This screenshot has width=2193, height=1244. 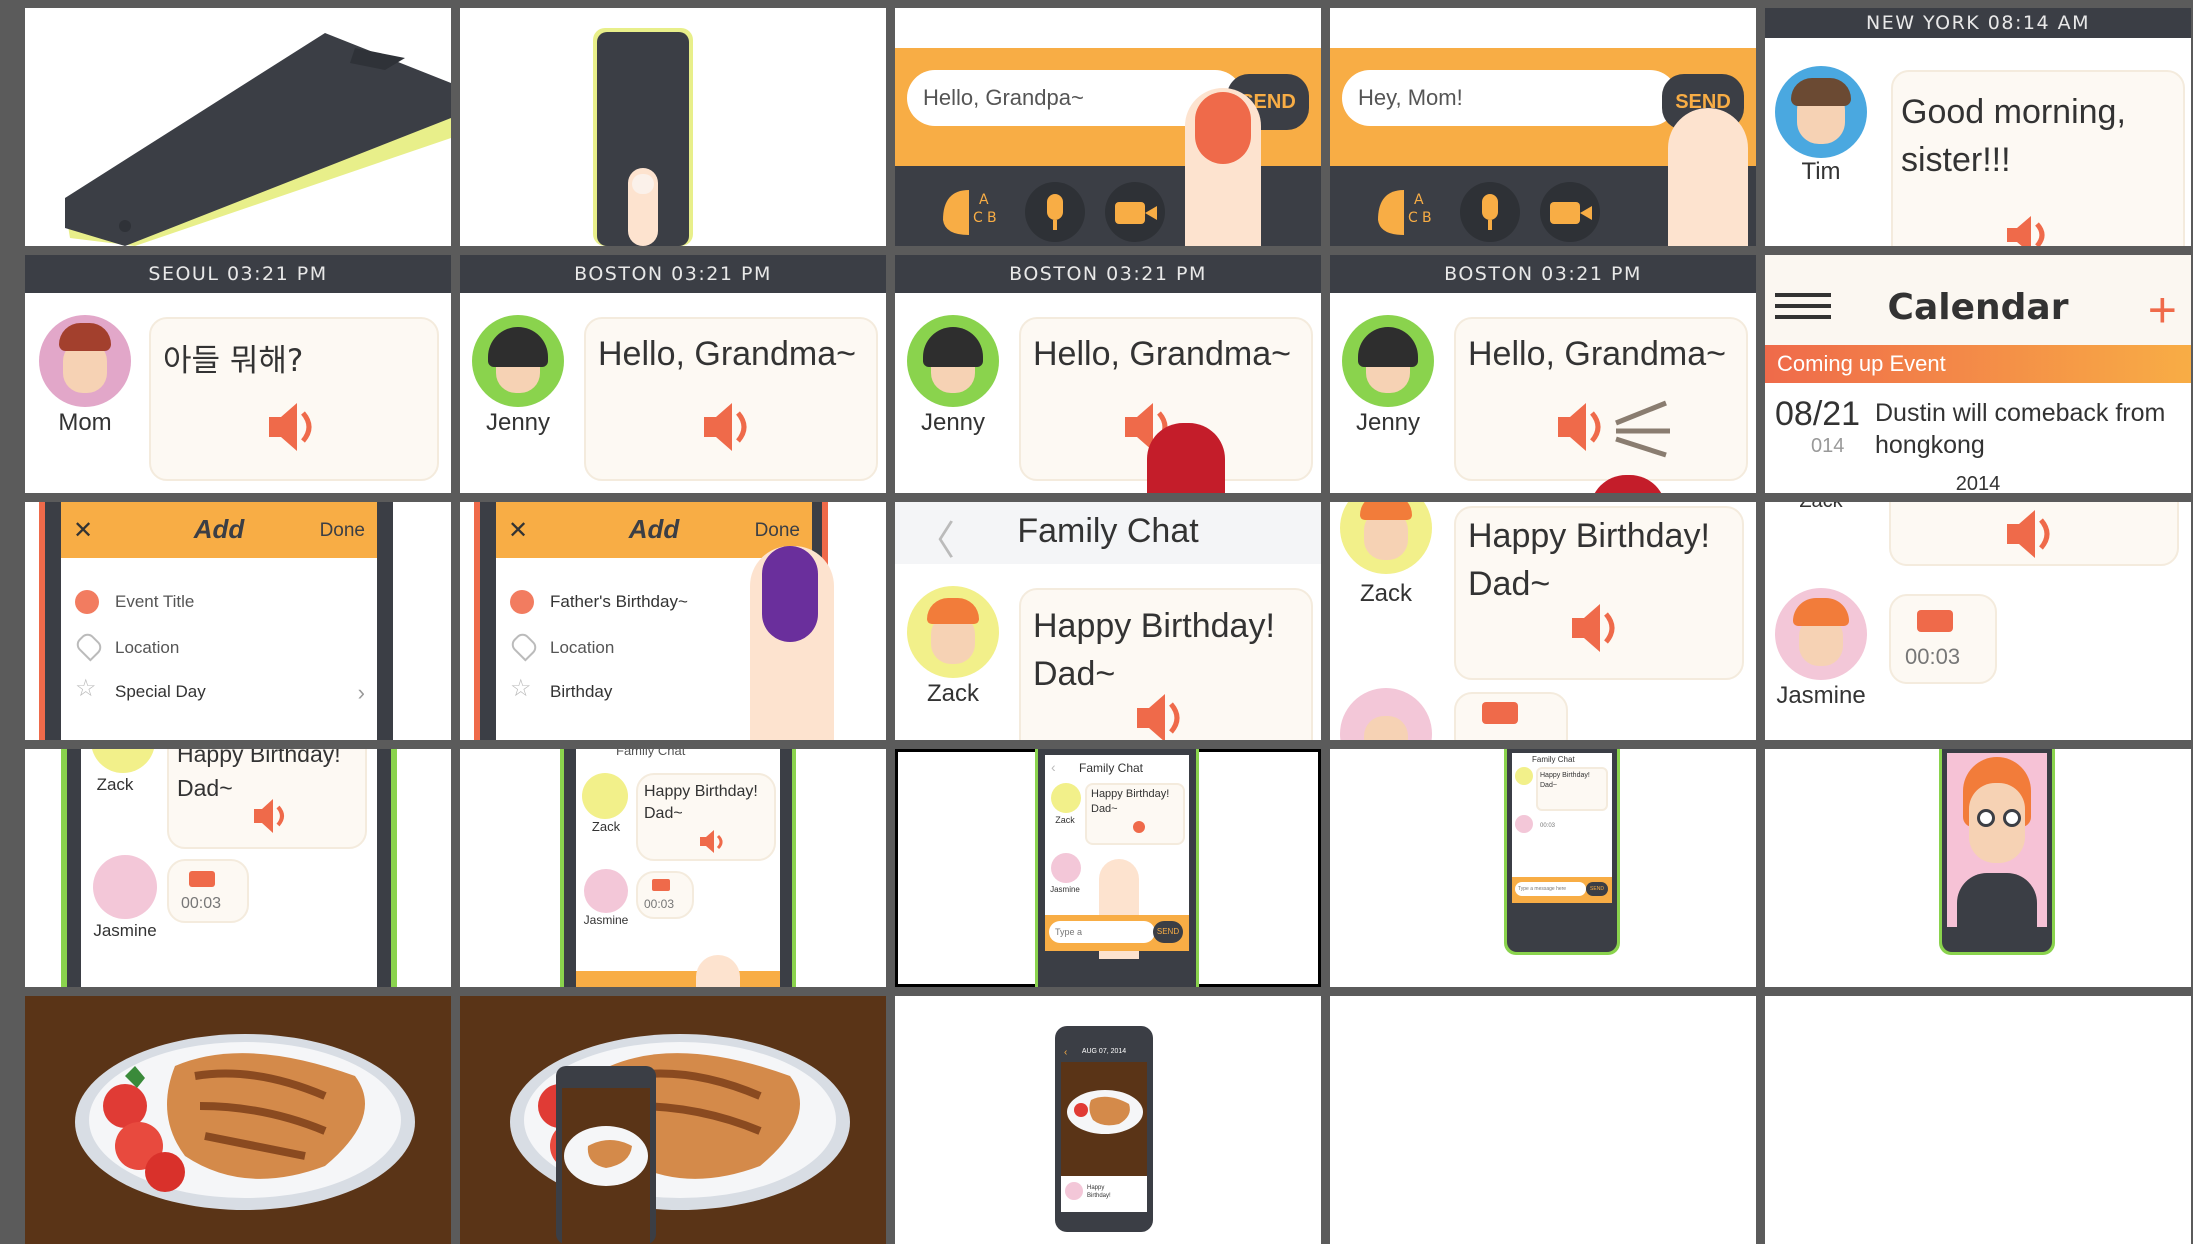 What do you see at coordinates (1553, 759) in the screenshot?
I see `chat-title: Family Chat` at bounding box center [1553, 759].